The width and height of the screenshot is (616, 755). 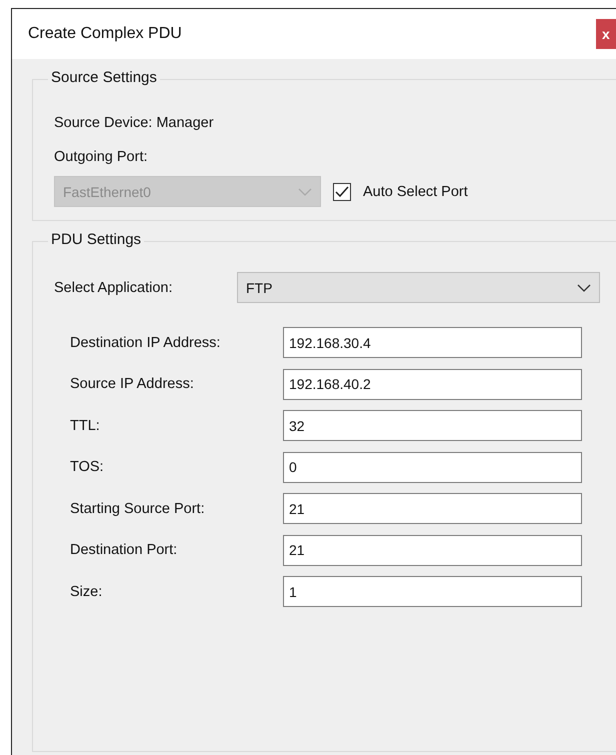 I want to click on source-device-label: Source Device: Manager, so click(x=134, y=123).